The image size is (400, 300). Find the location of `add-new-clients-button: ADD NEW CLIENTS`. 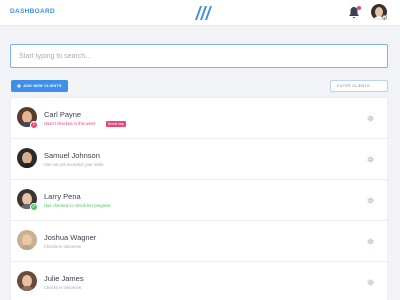

add-new-clients-button: ADD NEW CLIENTS is located at coordinates (39, 86).